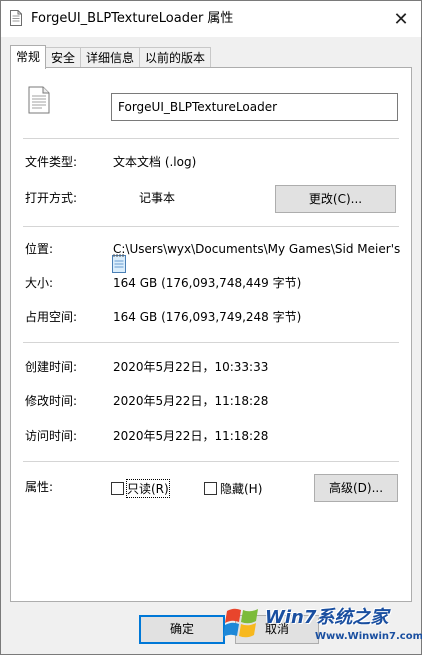 This screenshot has height=655, width=422. Describe the element at coordinates (51, 436) in the screenshot. I see `accessed-label: 访问时间:` at that location.